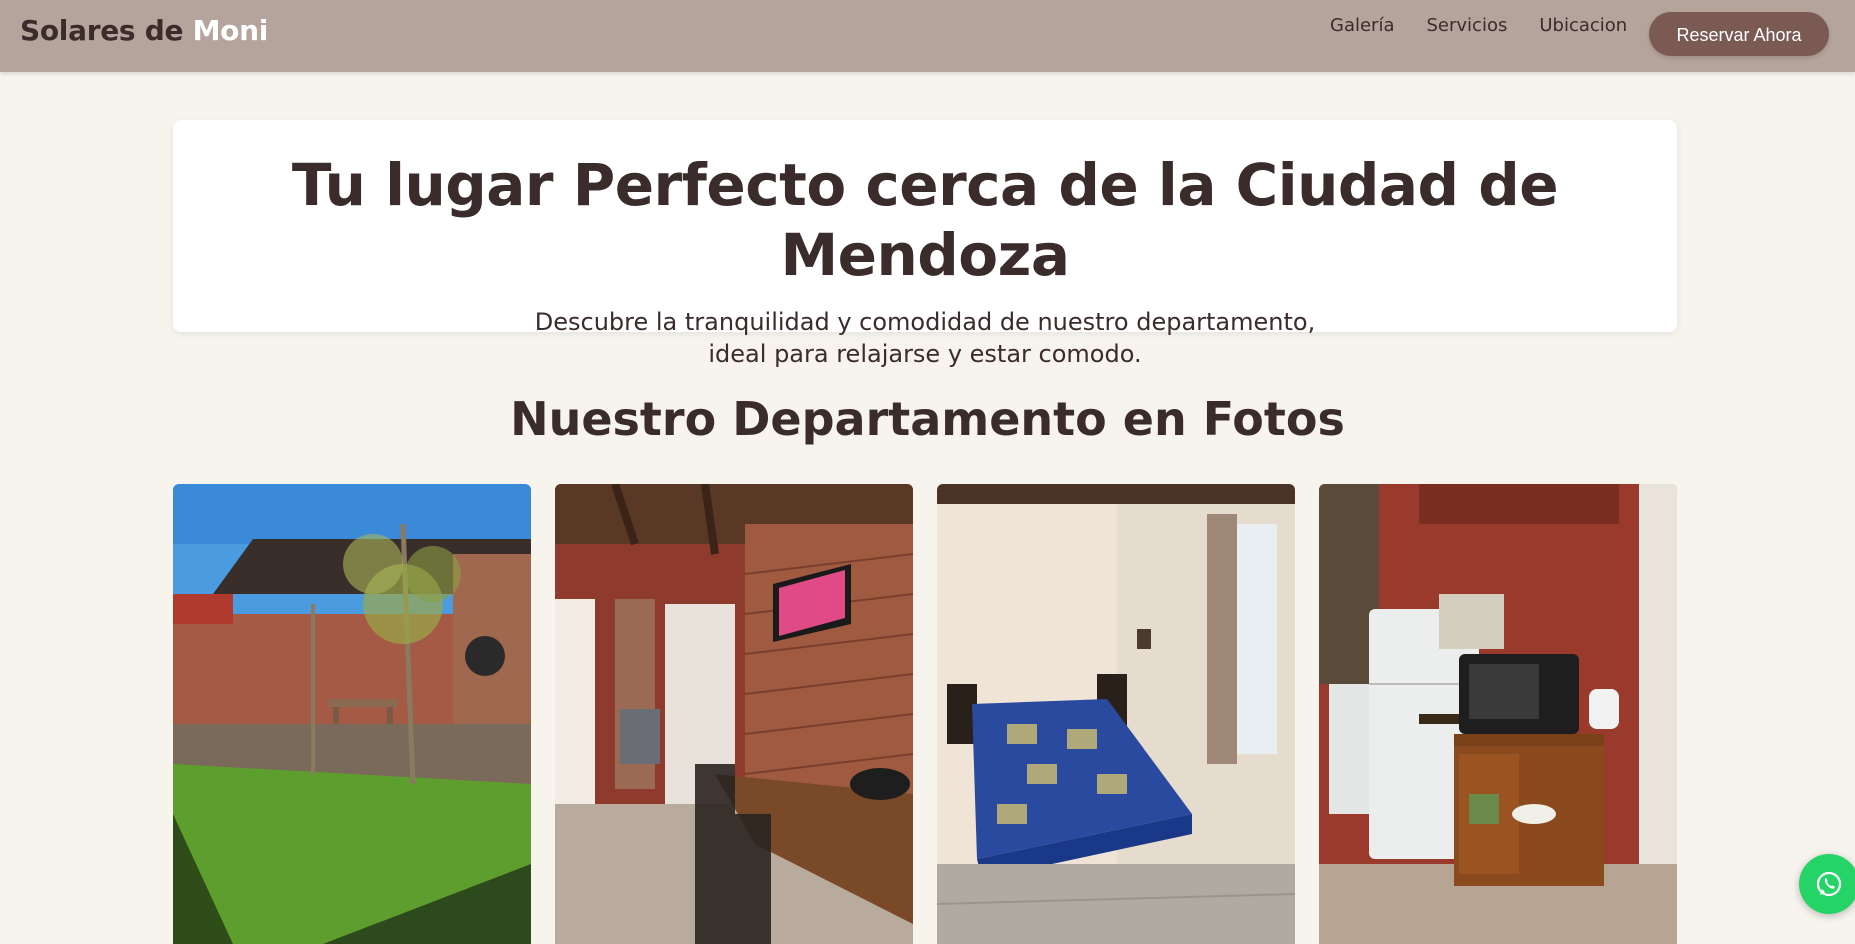 The width and height of the screenshot is (1855, 944). What do you see at coordinates (927, 419) in the screenshot?
I see `gallery-title: Nuestro Departamento en Fotos` at bounding box center [927, 419].